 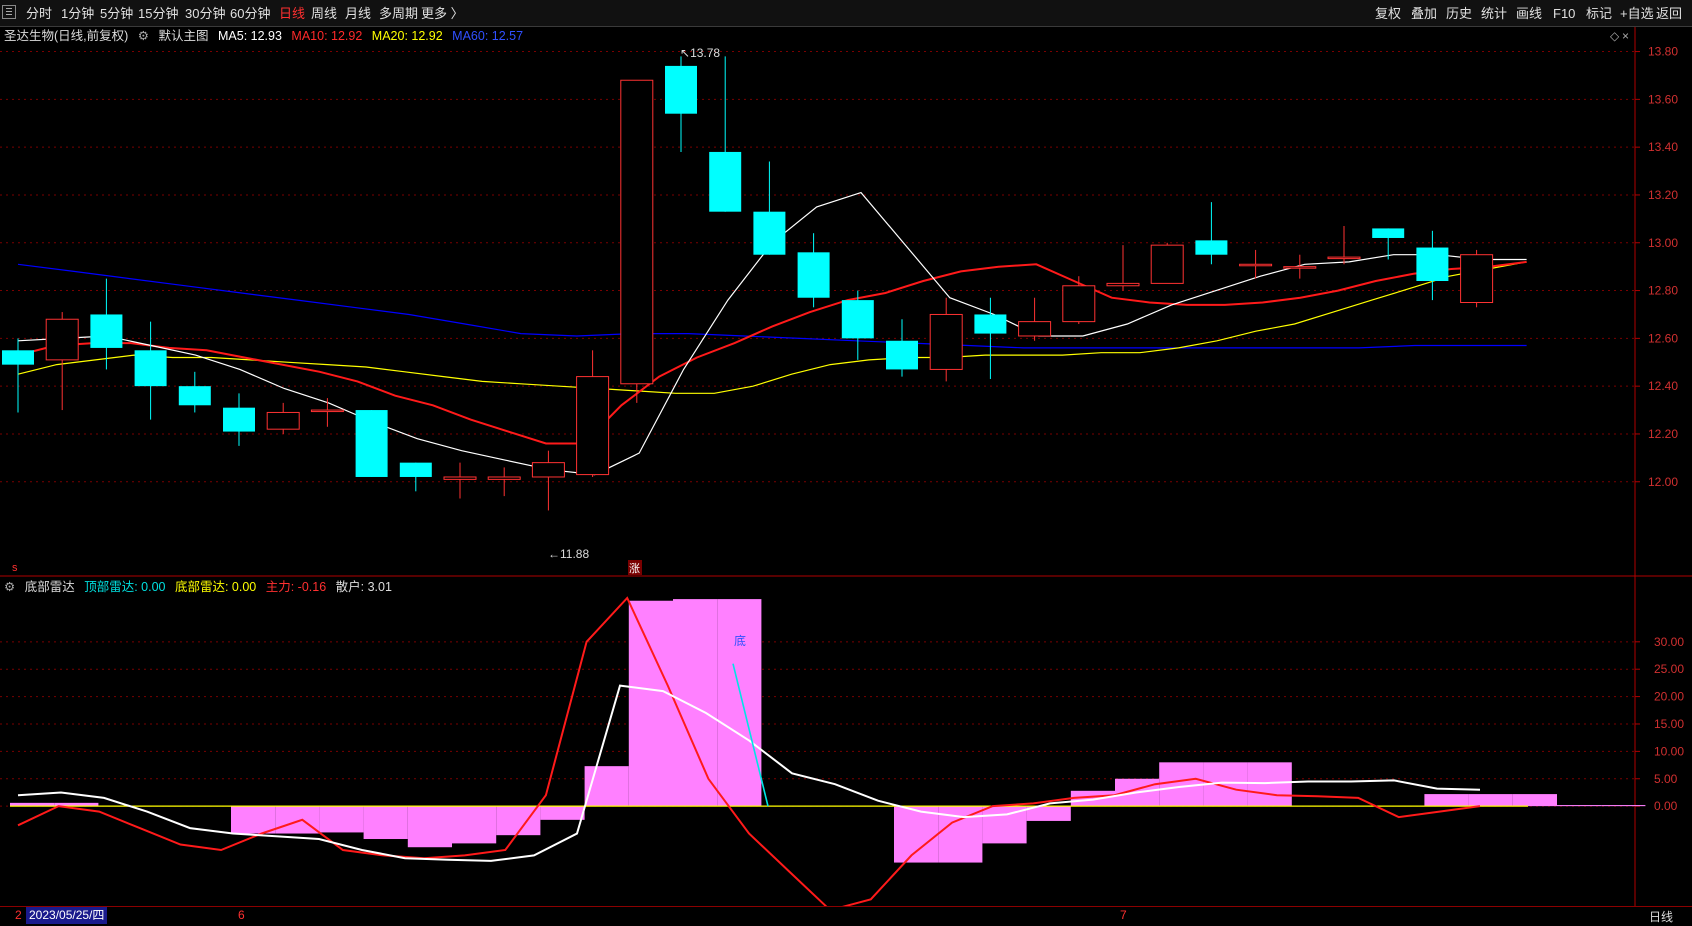 I want to click on diamond-icon: ◇, so click(x=1615, y=36).